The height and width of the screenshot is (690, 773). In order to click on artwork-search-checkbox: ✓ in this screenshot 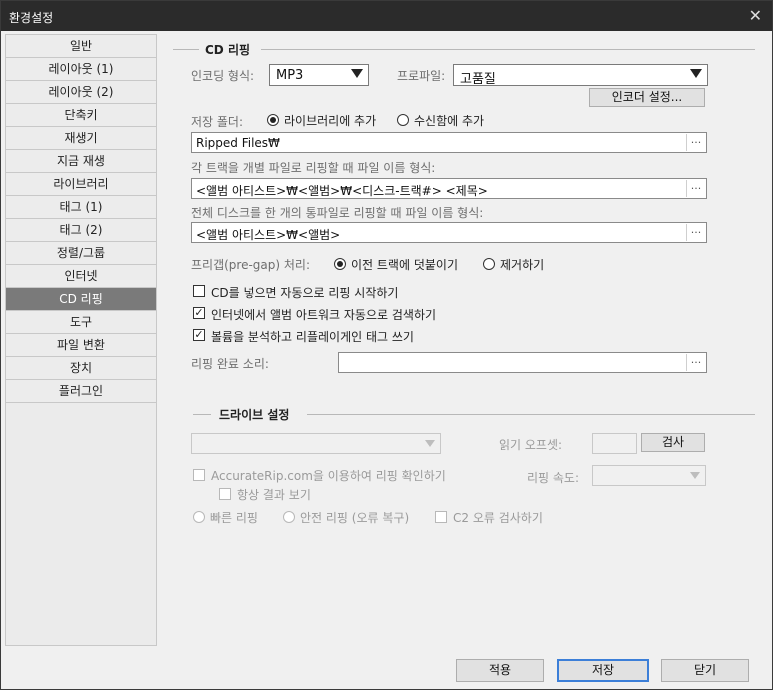, I will do `click(199, 313)`.